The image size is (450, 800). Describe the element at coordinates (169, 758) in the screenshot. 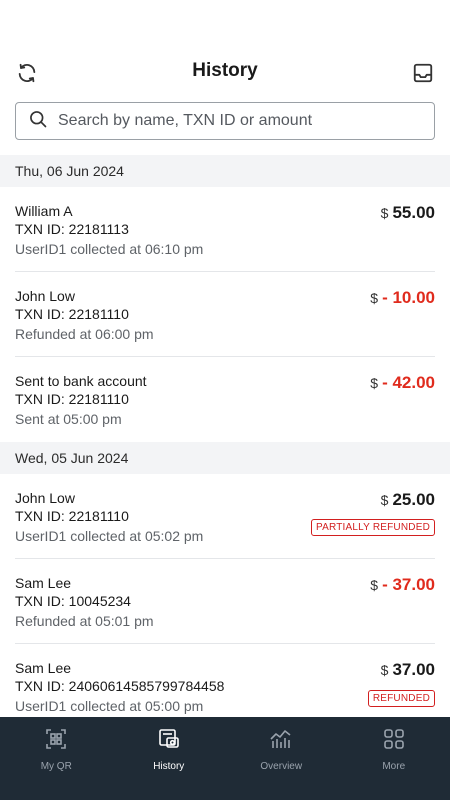

I see `tab-history: History` at that location.